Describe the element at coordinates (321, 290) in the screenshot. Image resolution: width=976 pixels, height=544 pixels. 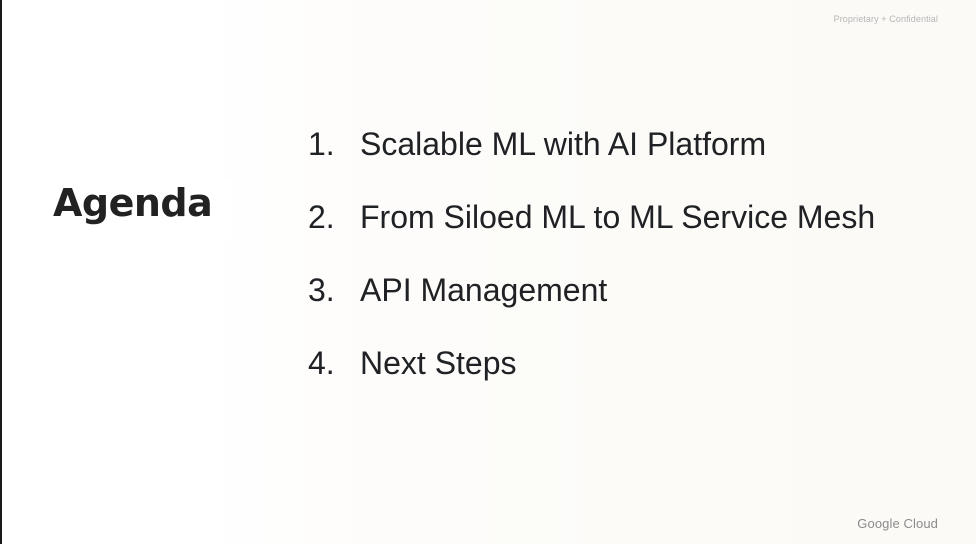
I see `agenda-item-number: 3.` at that location.